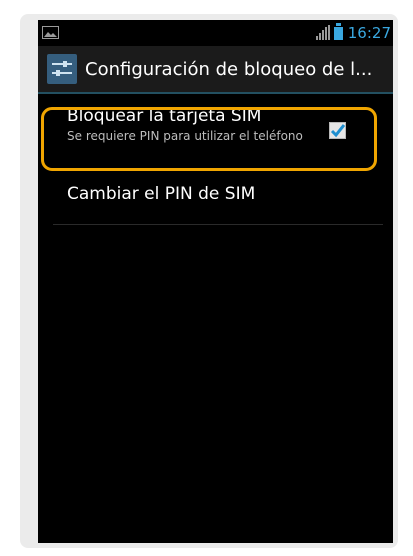  I want to click on battery-icon, so click(338, 31).